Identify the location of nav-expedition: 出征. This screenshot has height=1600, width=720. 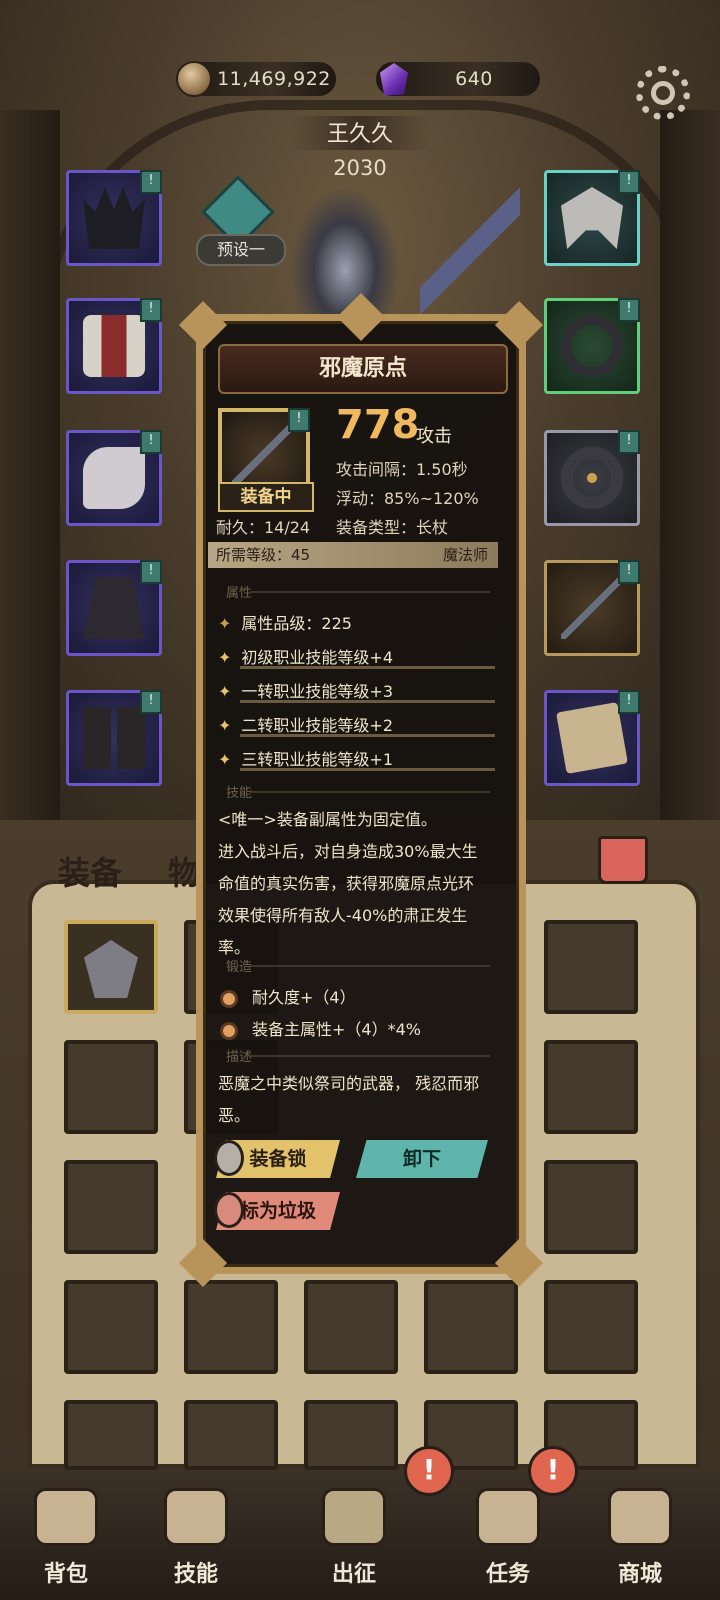
(354, 1540).